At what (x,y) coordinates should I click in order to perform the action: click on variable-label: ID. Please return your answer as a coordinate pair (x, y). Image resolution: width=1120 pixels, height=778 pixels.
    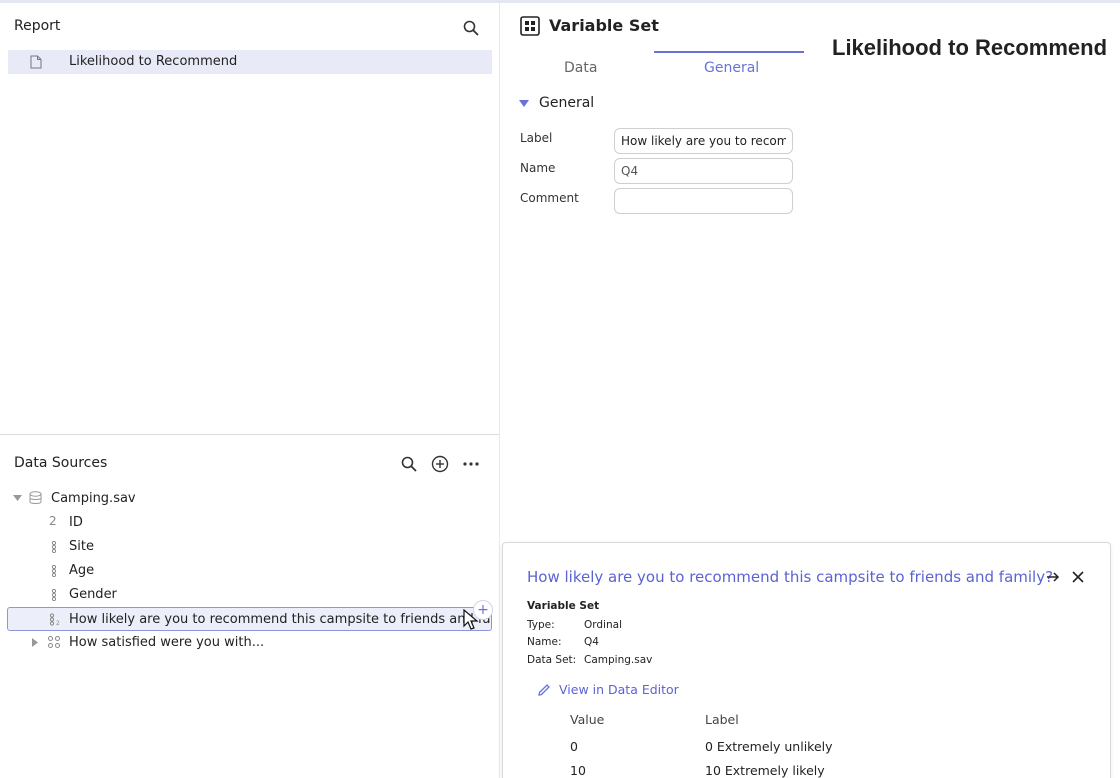
    Looking at the image, I should click on (76, 522).